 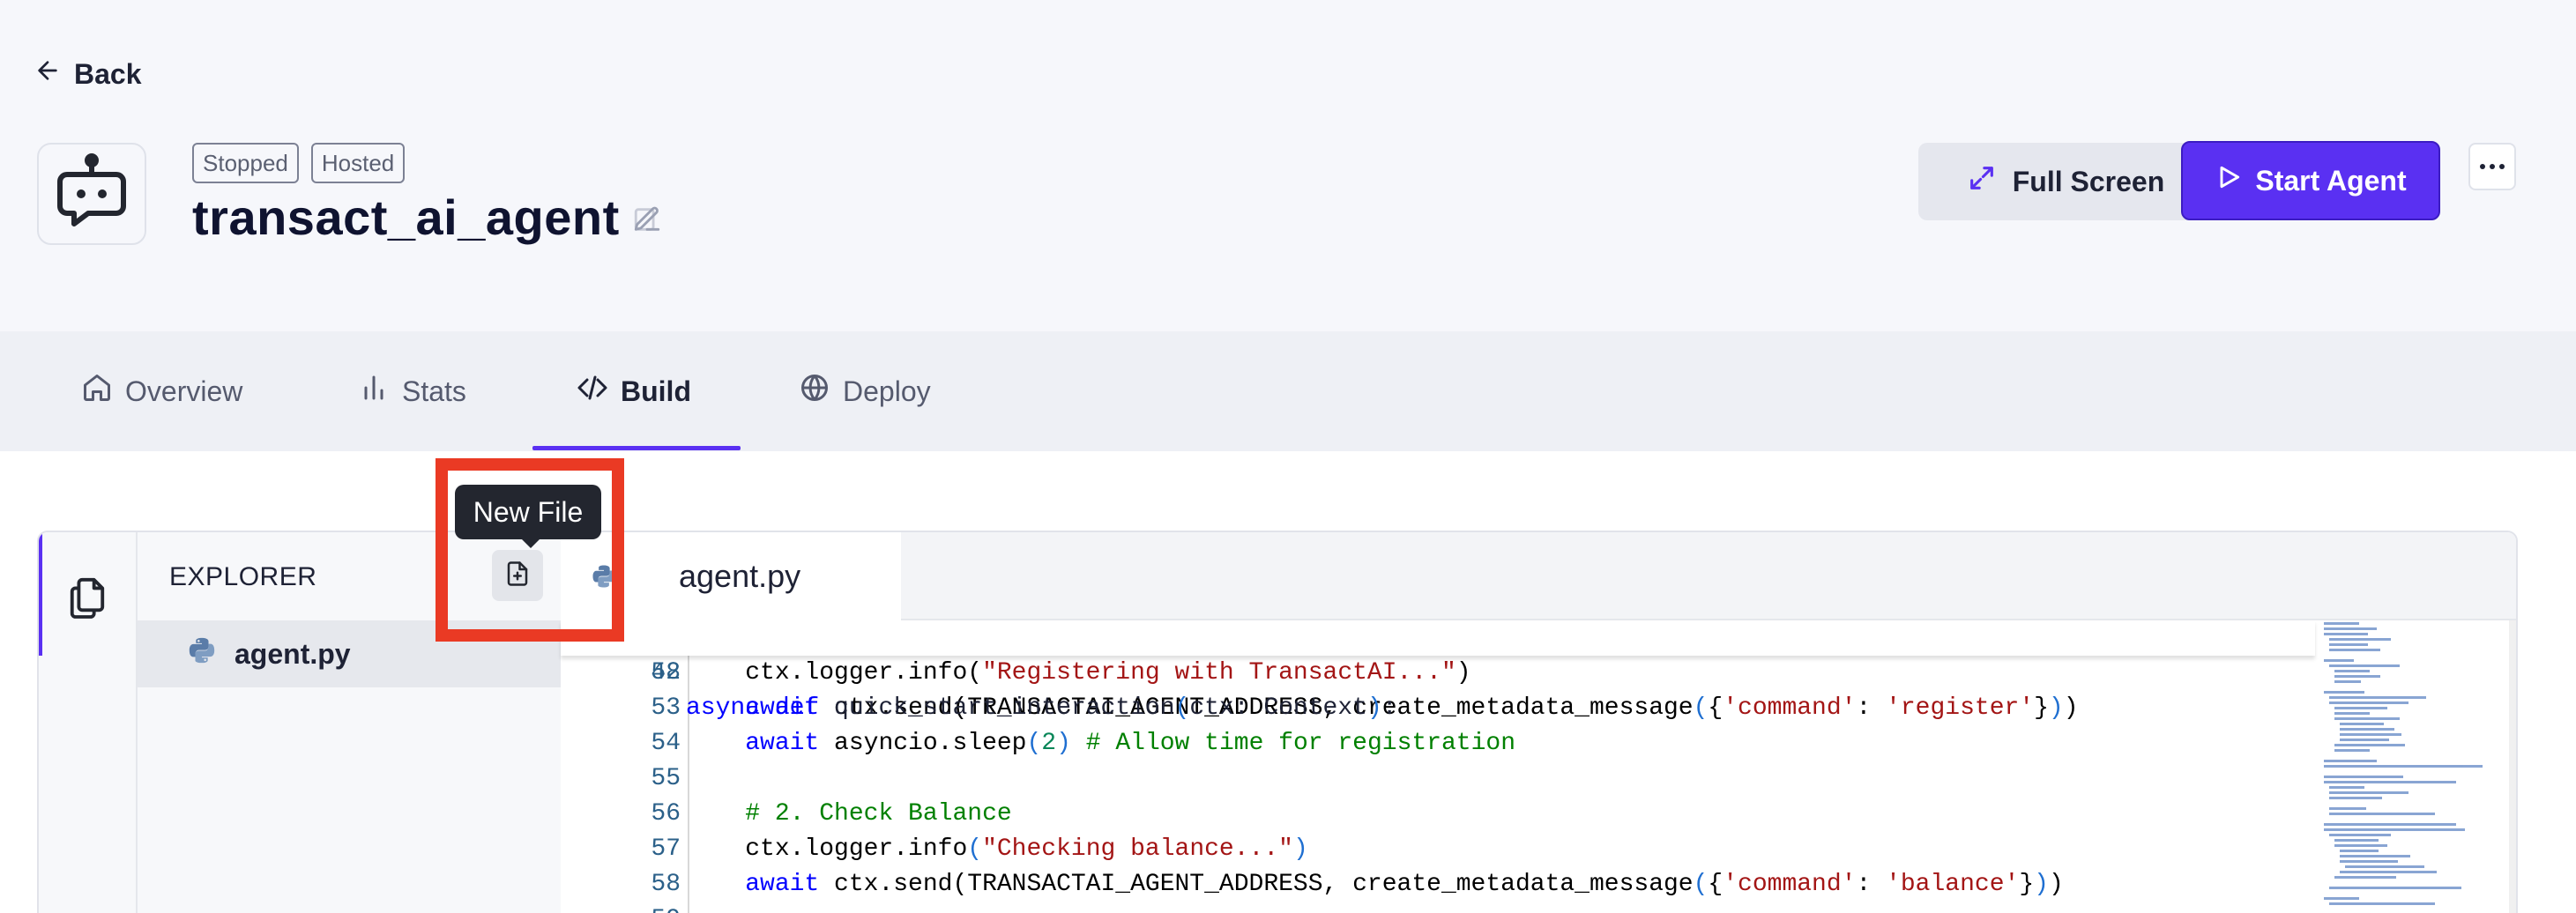 I want to click on bar-chart-icon, so click(x=374, y=391).